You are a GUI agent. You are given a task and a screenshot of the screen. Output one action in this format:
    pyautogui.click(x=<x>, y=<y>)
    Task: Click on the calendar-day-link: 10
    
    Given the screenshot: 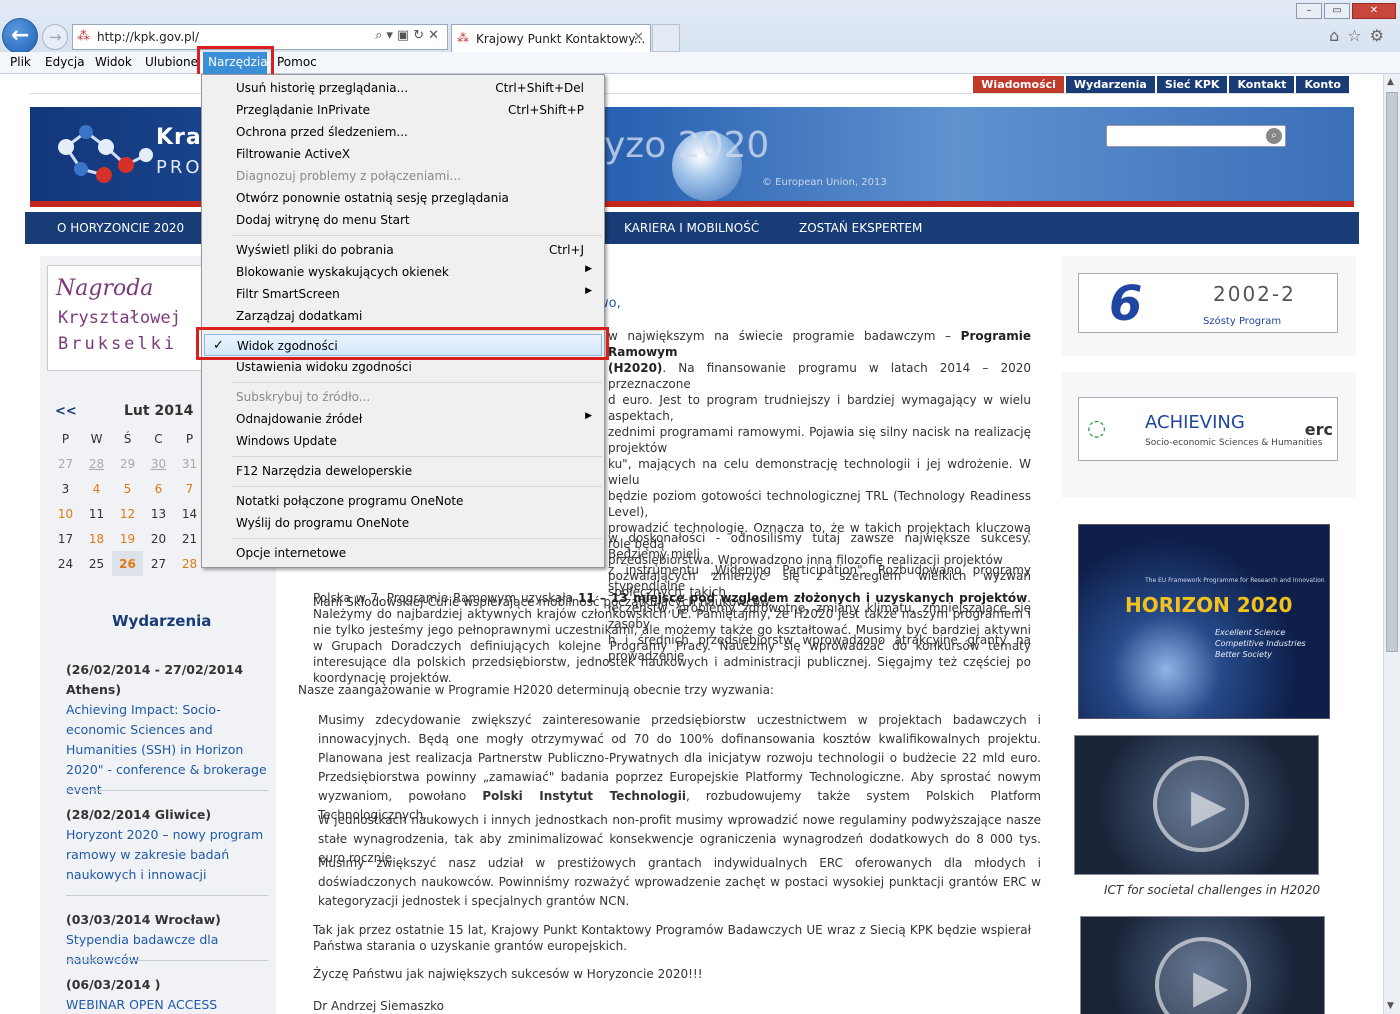 What is the action you would take?
    pyautogui.click(x=65, y=513)
    